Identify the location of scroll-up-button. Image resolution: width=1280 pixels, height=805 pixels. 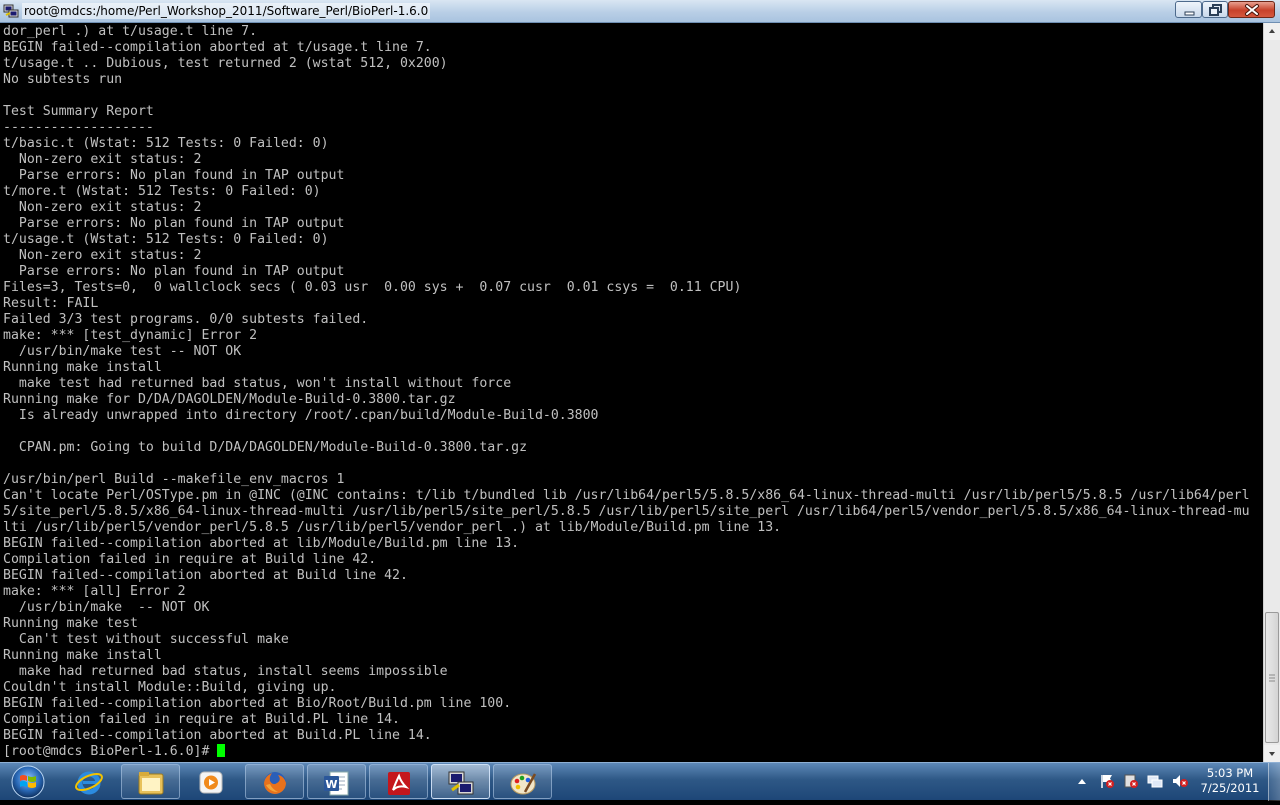
(1272, 31).